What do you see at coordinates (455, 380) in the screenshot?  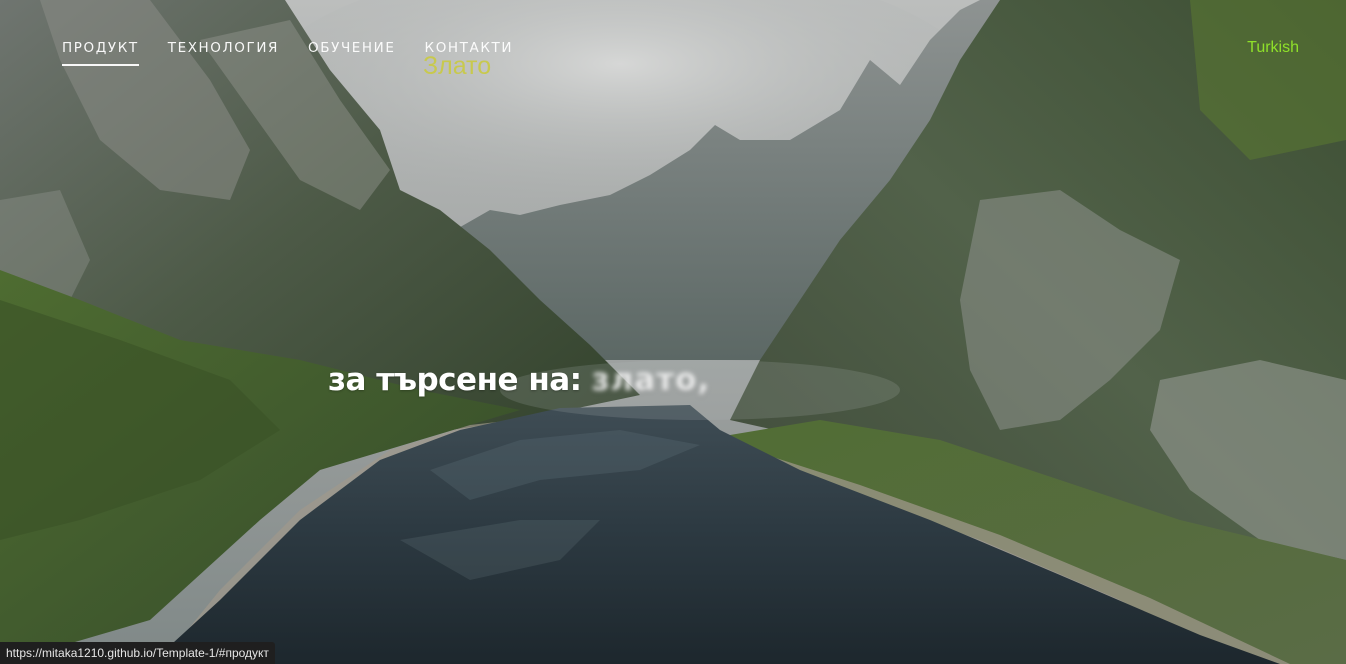 I see `hero-static-text: за търсене на:` at bounding box center [455, 380].